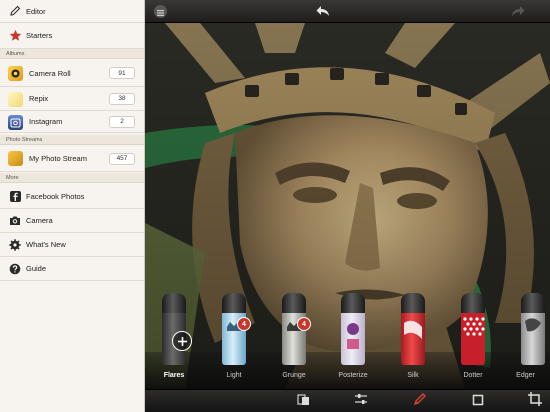  Describe the element at coordinates (473, 329) in the screenshot. I see `filter-can-dotter` at that location.